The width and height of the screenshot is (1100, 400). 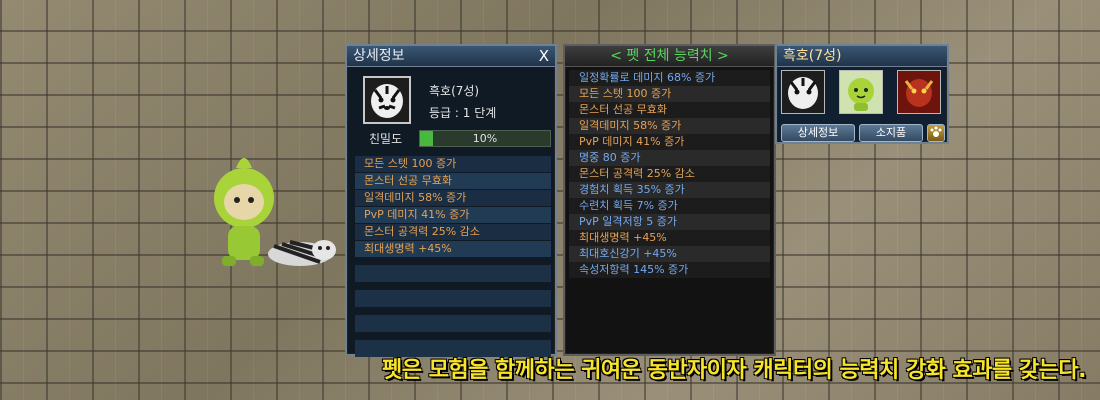 I want to click on intimacy-value: 10%, so click(x=485, y=138).